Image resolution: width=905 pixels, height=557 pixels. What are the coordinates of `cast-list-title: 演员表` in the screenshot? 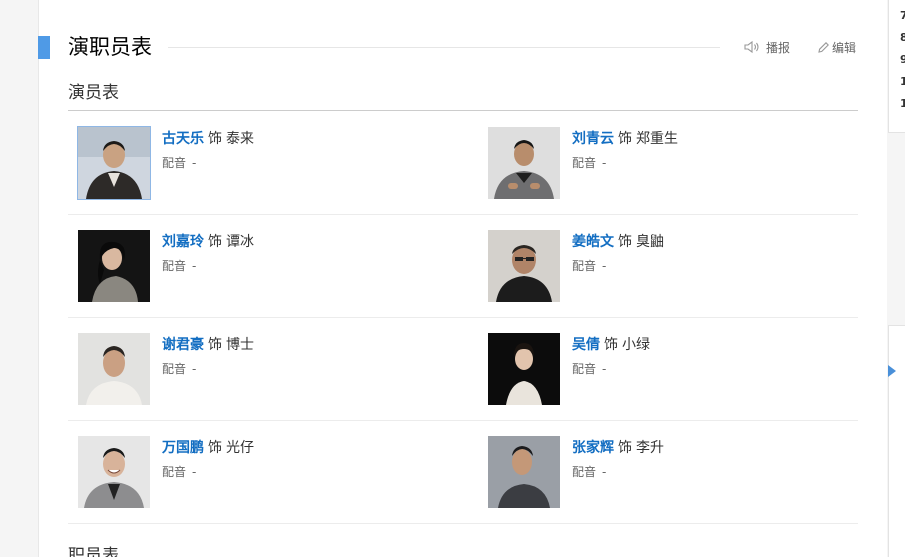 It's located at (93, 93).